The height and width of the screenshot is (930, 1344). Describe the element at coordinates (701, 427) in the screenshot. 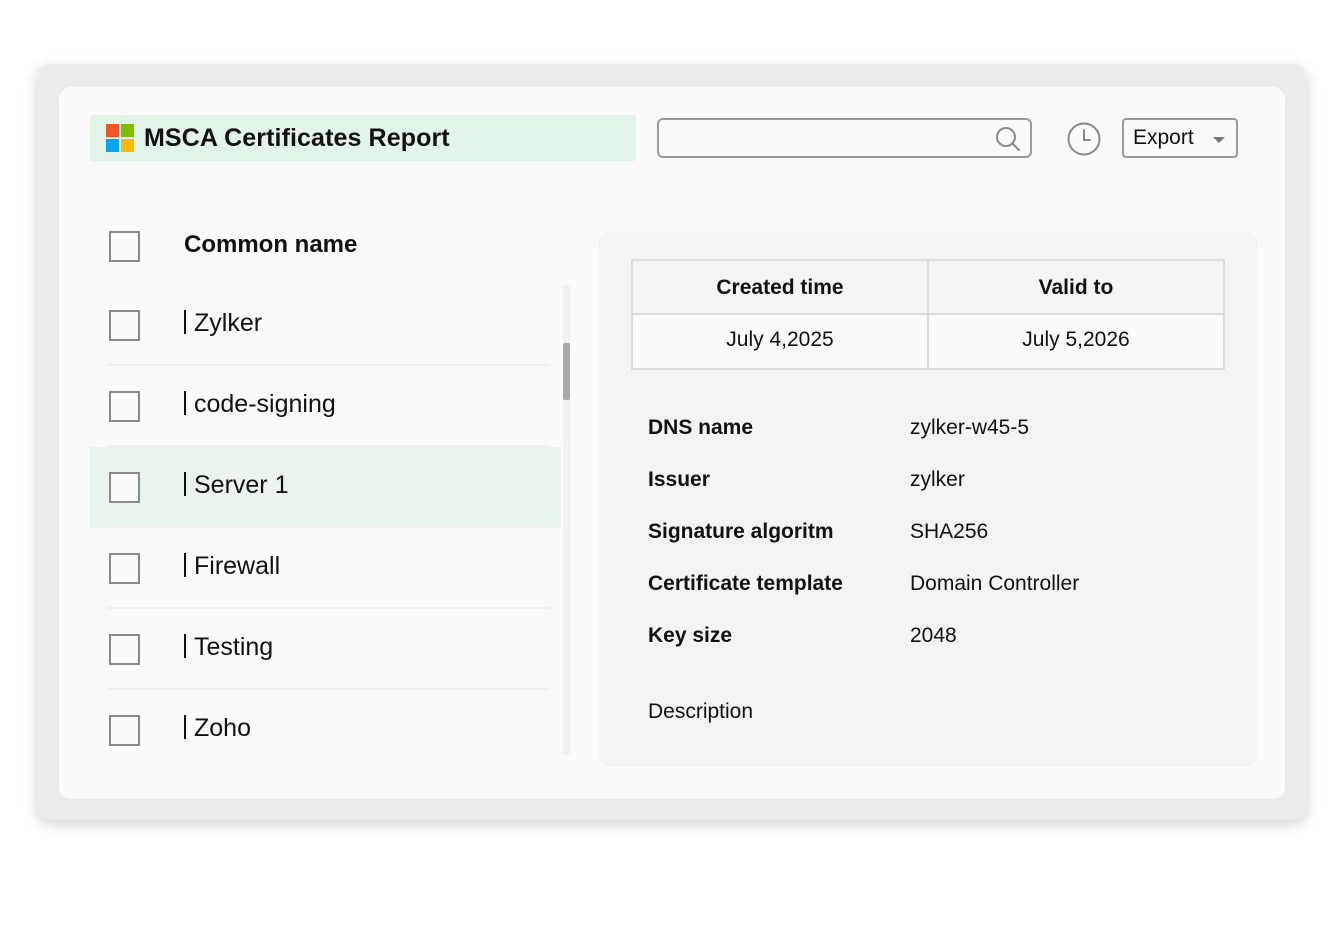

I see `property-key: DNS name` at that location.